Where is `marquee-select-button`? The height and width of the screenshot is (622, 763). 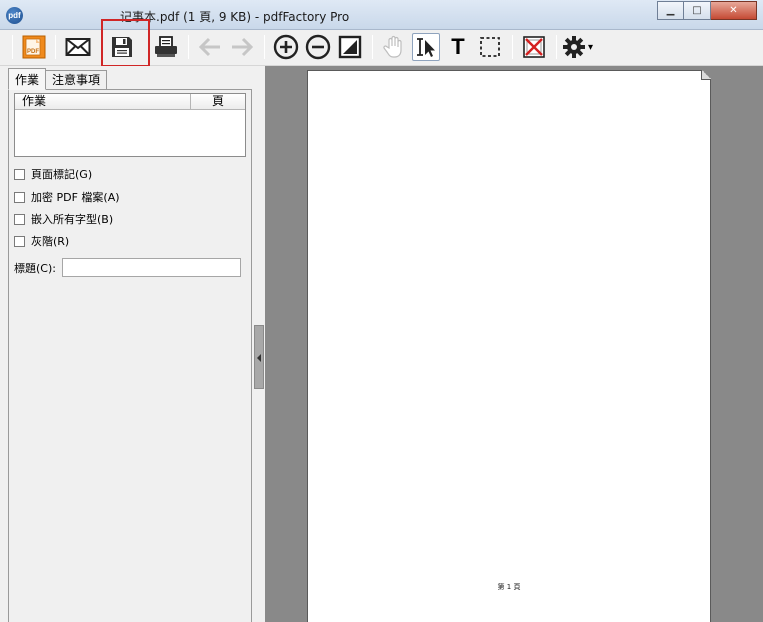
marquee-select-button is located at coordinates (490, 47).